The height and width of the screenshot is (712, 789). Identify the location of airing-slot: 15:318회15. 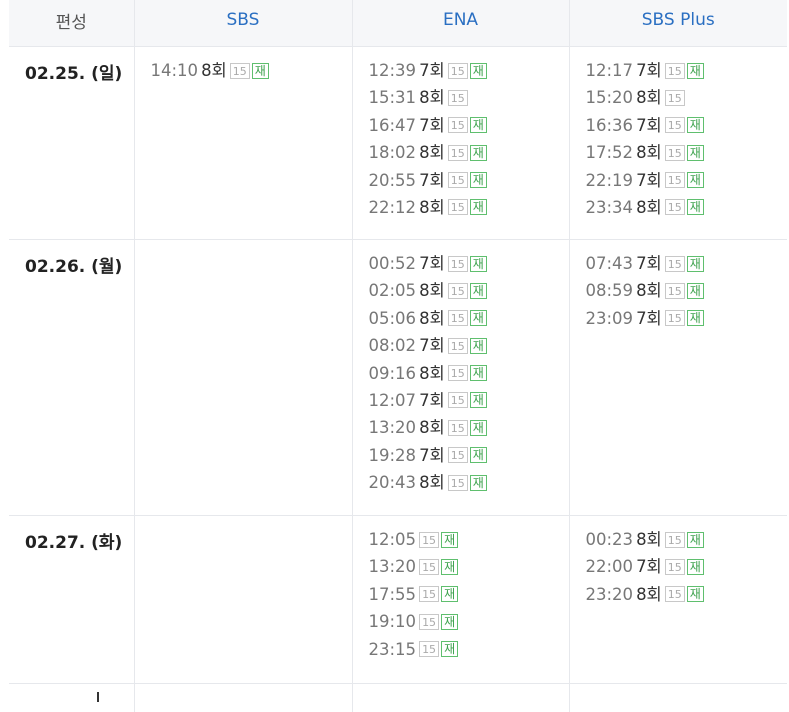
(469, 97).